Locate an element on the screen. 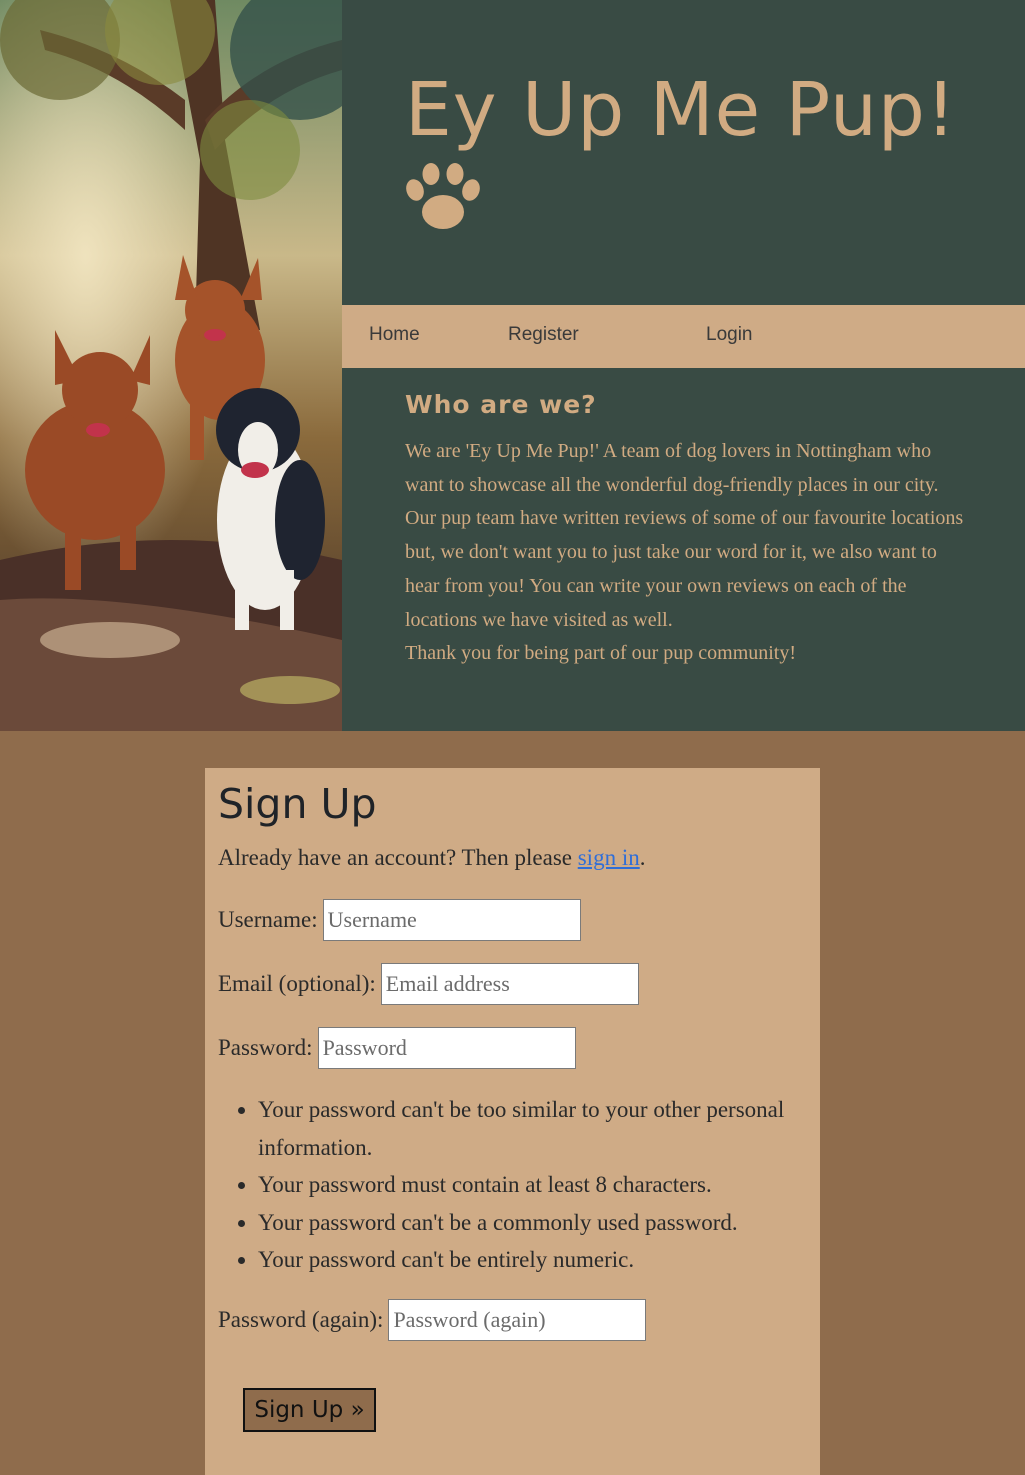 Image resolution: width=1025 pixels, height=1475 pixels. site-title: Ey Up Me Pup! is located at coordinates (681, 110).